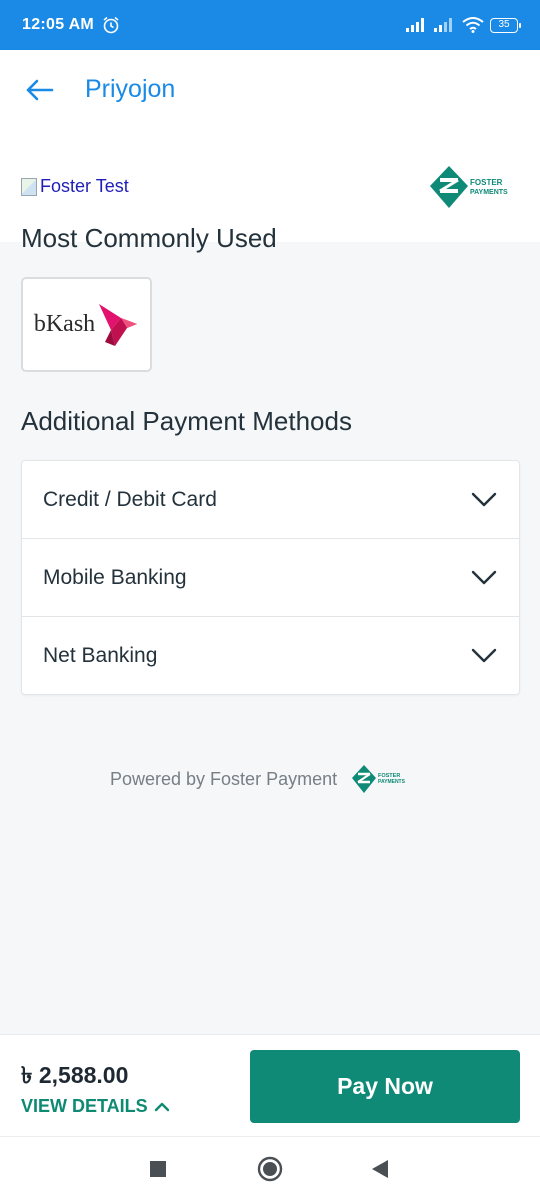 Image resolution: width=540 pixels, height=1200 pixels. What do you see at coordinates (130, 89) in the screenshot?
I see `page-title: Priyojon` at bounding box center [130, 89].